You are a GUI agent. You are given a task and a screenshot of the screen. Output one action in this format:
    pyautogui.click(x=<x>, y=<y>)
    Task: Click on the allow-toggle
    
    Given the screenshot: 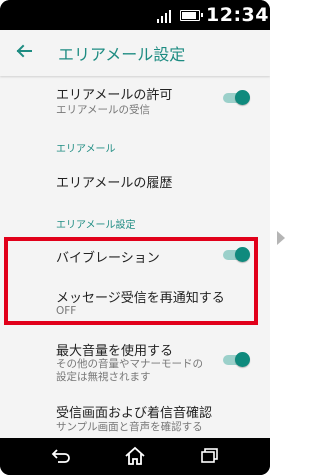 What is the action you would take?
    pyautogui.click(x=236, y=98)
    